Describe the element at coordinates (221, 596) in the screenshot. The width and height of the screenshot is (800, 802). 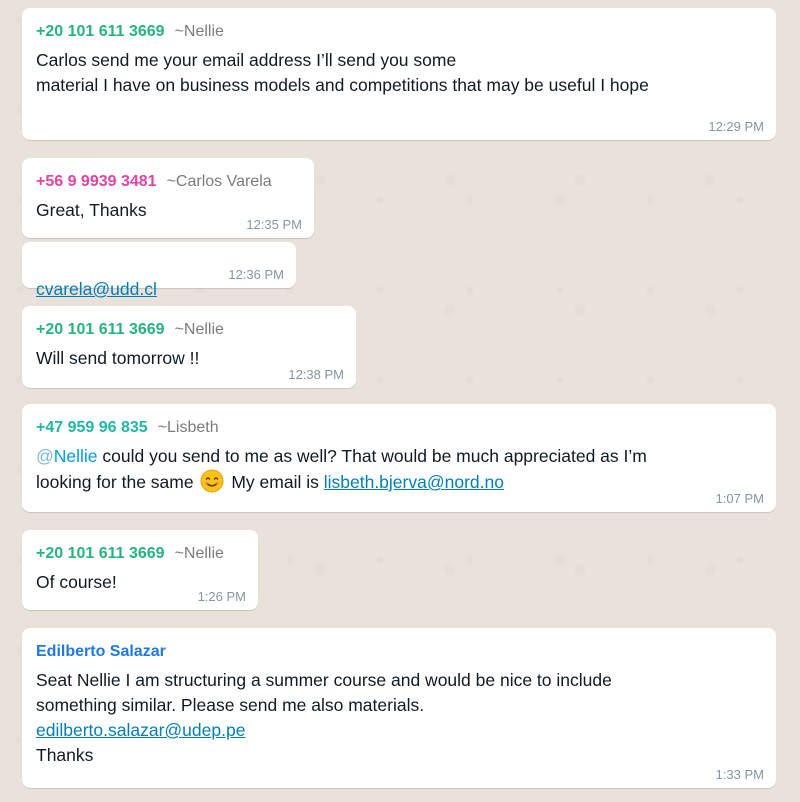
I see `message-time: 1:26 PM` at that location.